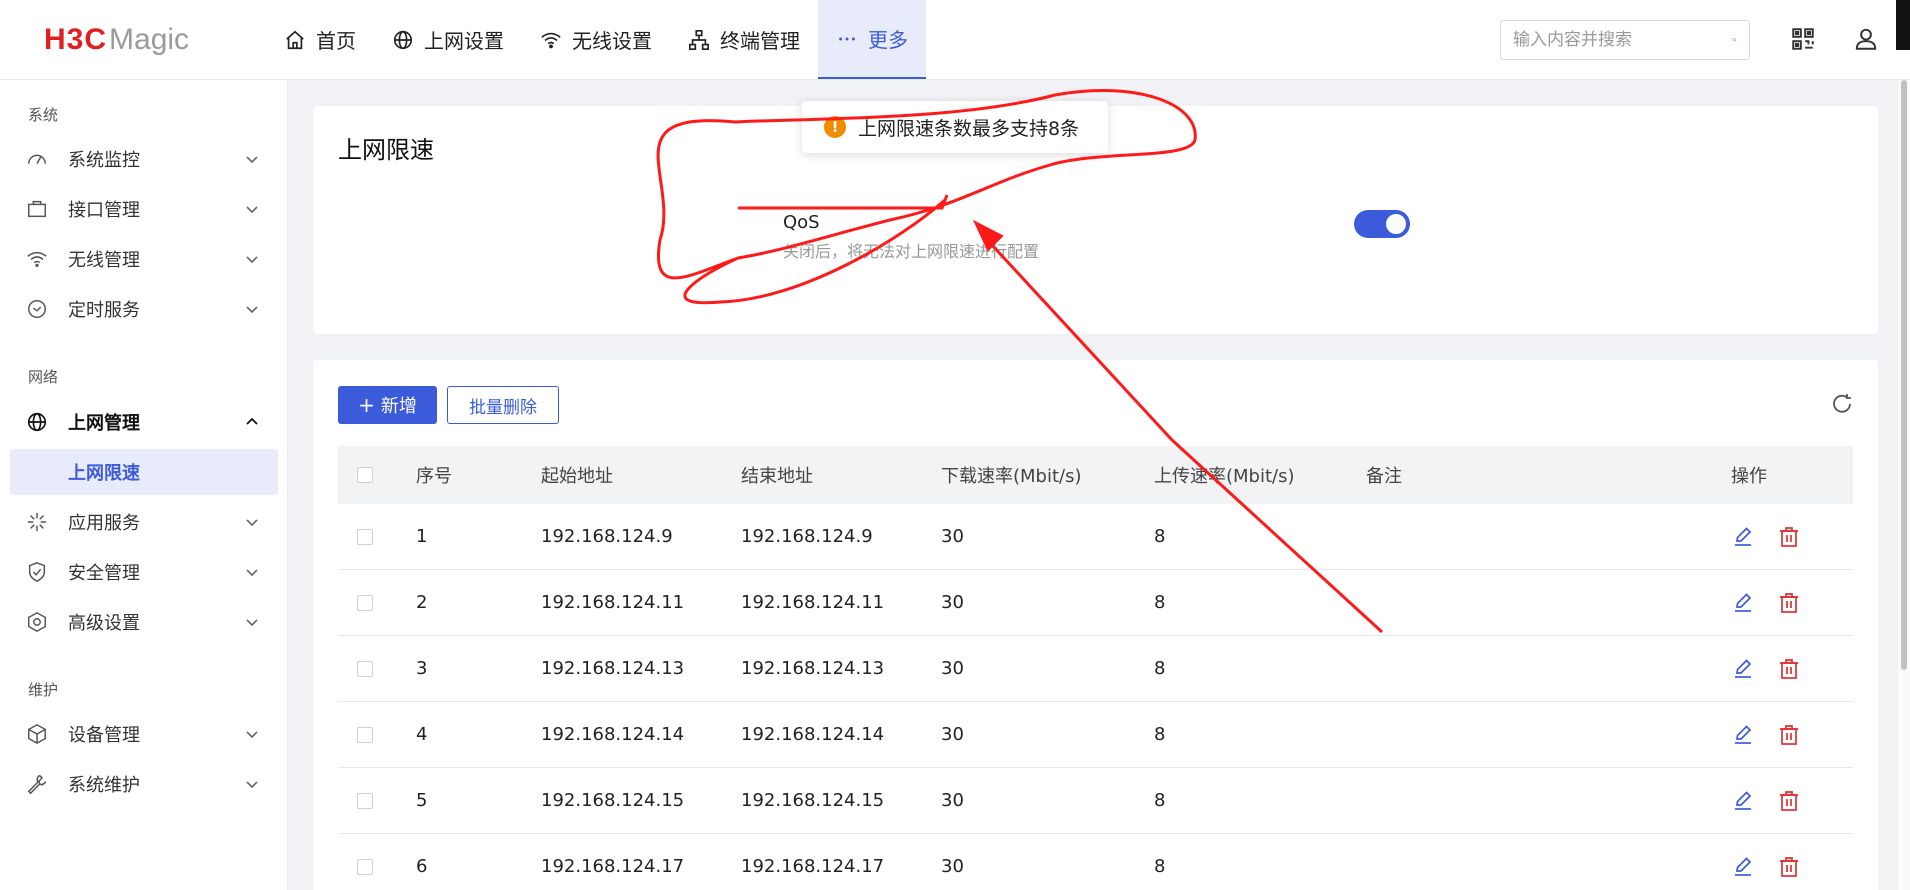 This screenshot has height=890, width=1910. Describe the element at coordinates (144, 622) in the screenshot. I see `sidebar-item-advanced-settings: 高级设置` at that location.